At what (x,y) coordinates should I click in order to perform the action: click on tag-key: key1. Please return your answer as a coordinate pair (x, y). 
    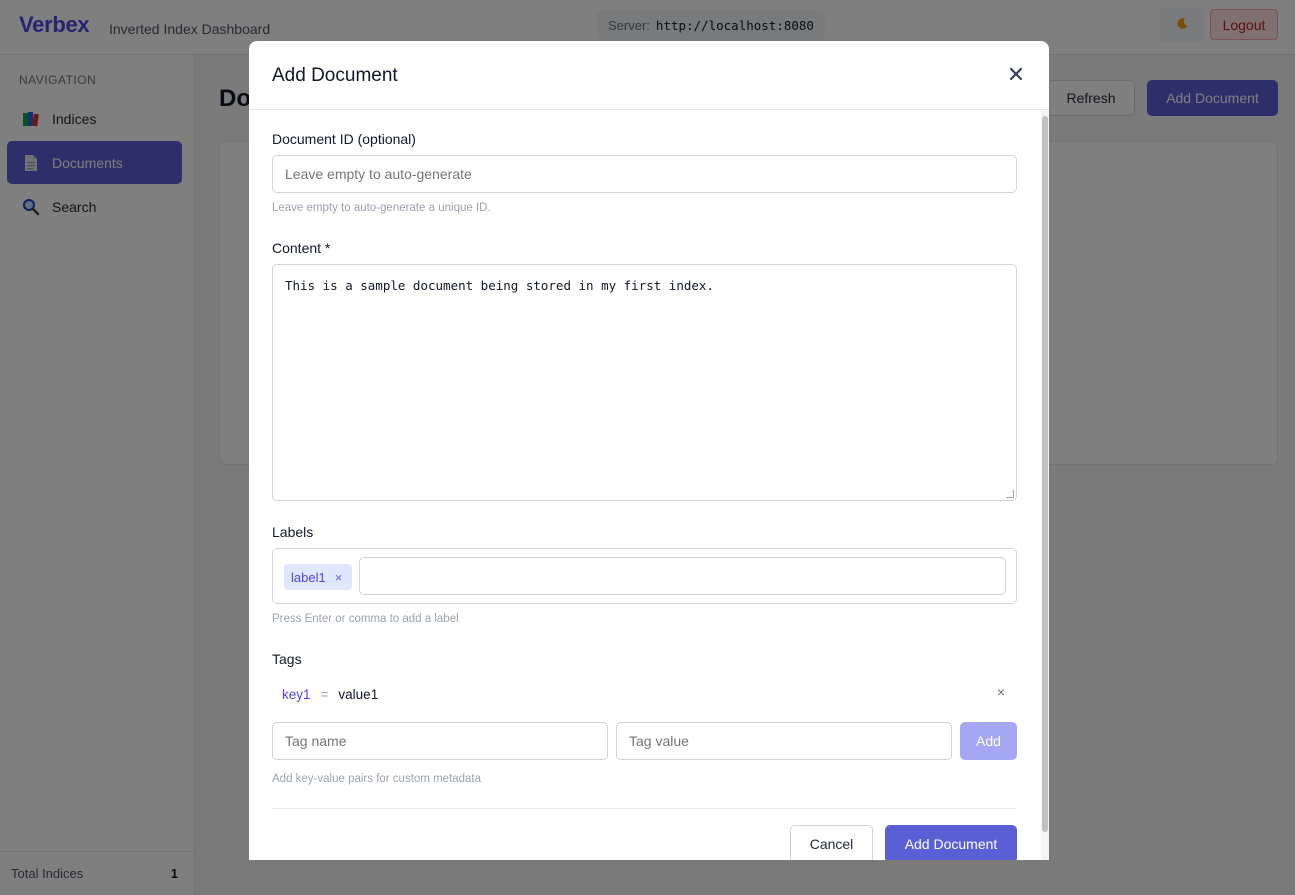
    Looking at the image, I should click on (296, 694).